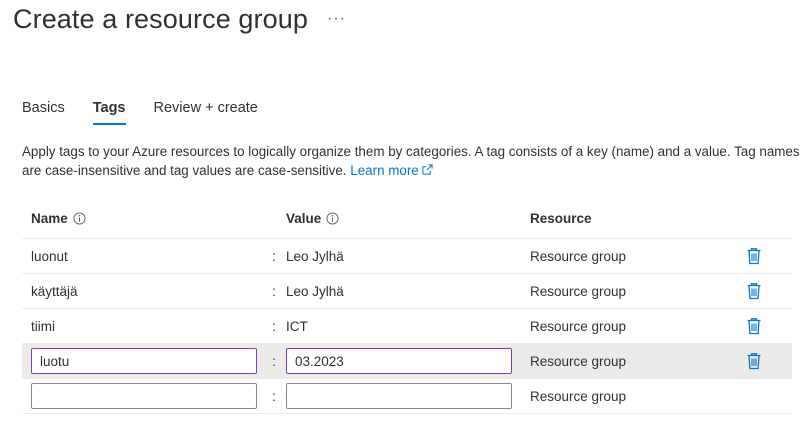 This screenshot has width=807, height=432. Describe the element at coordinates (336, 19) in the screenshot. I see `more-options-button: ···` at that location.